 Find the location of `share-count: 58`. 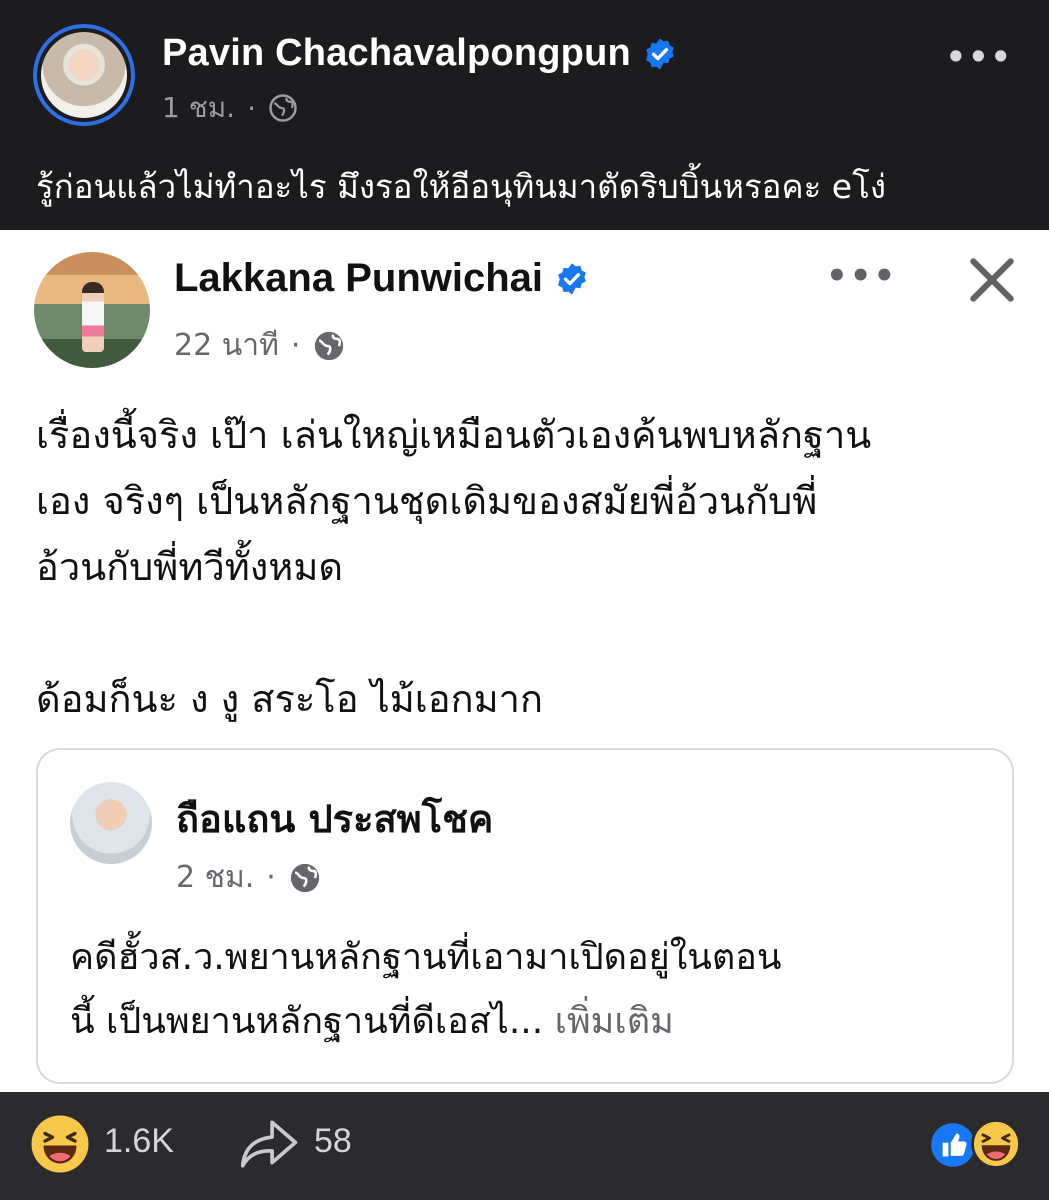

share-count: 58 is located at coordinates (333, 1141).